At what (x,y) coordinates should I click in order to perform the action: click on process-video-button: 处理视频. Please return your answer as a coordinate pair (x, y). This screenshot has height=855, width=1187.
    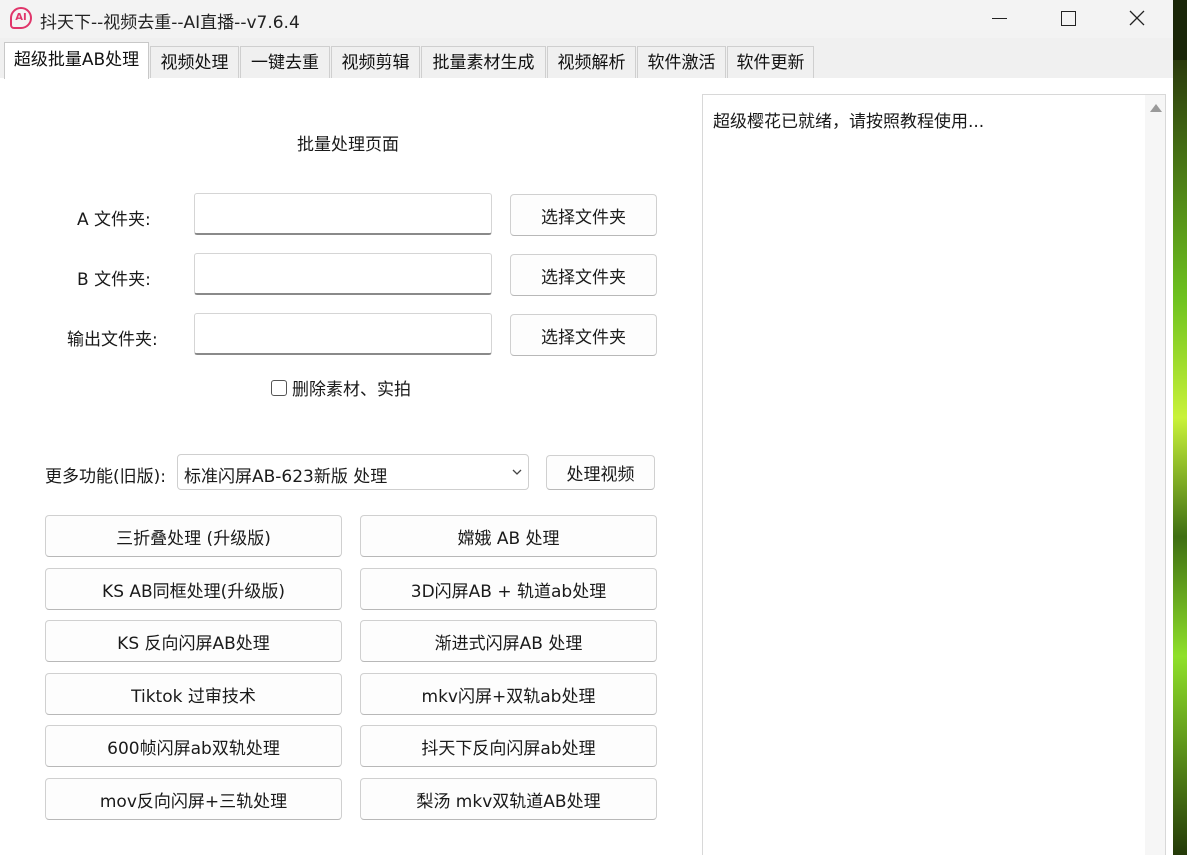
    Looking at the image, I should click on (600, 472).